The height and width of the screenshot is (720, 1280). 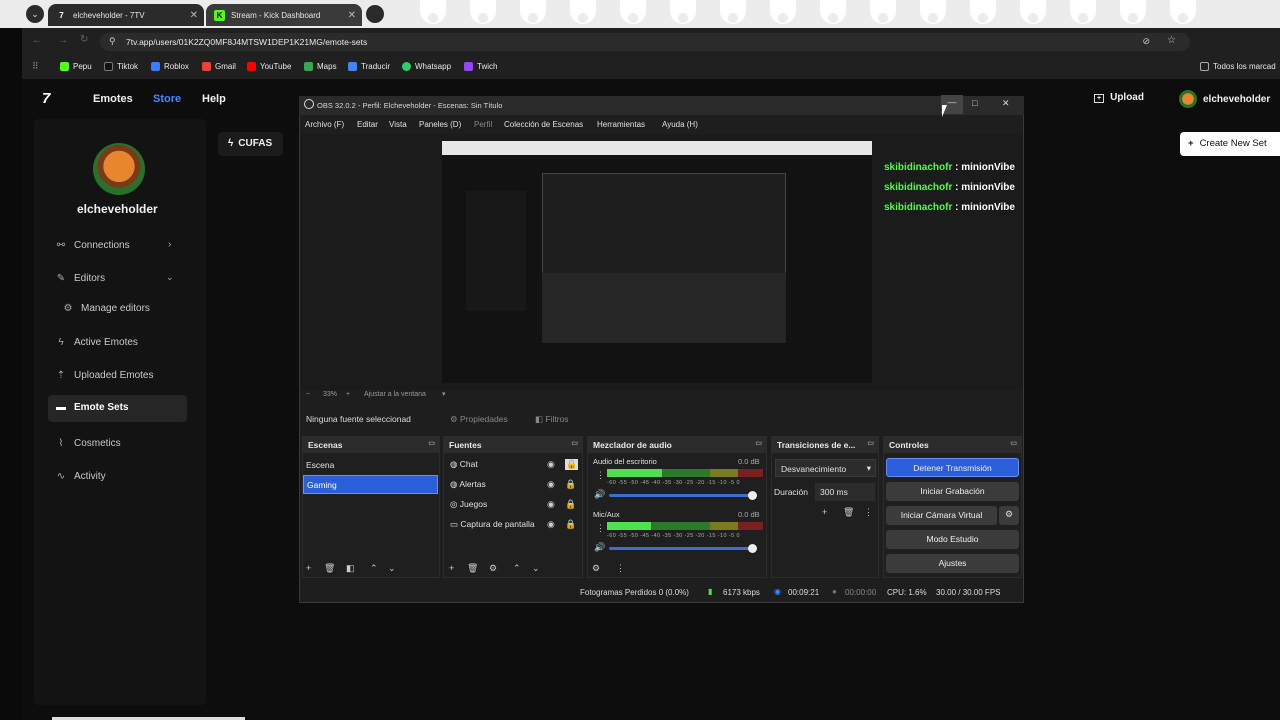 What do you see at coordinates (941, 515) in the screenshot?
I see `start-virtual-camera-button: Iniciar Cámara Virtual` at bounding box center [941, 515].